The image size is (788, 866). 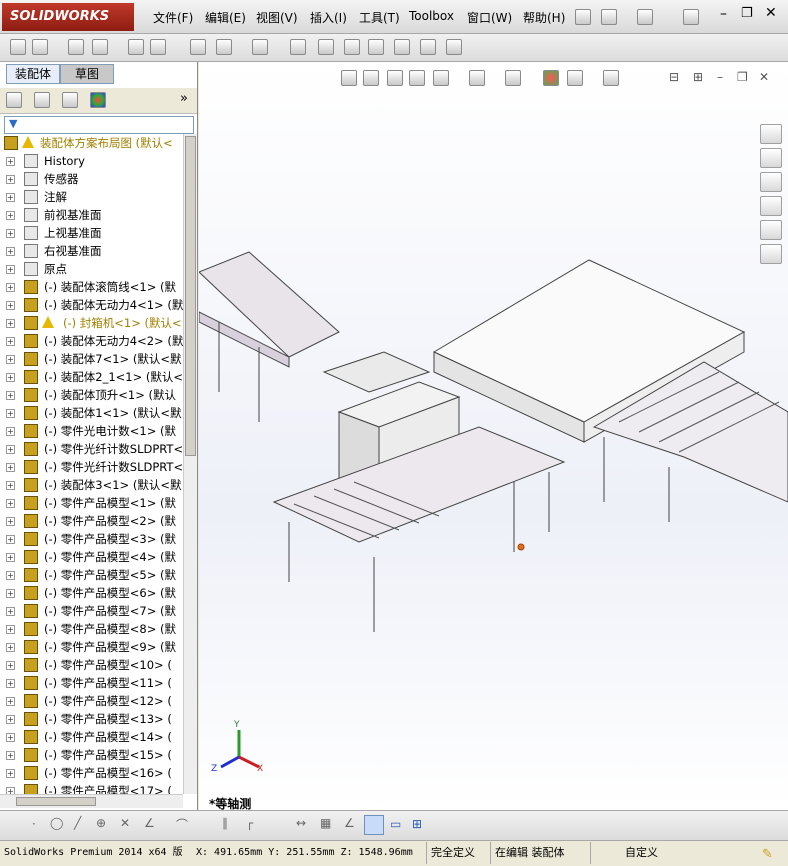 What do you see at coordinates (91, 755) in the screenshot?
I see `tree-item: + (-) 零件产品模型<15> (` at bounding box center [91, 755].